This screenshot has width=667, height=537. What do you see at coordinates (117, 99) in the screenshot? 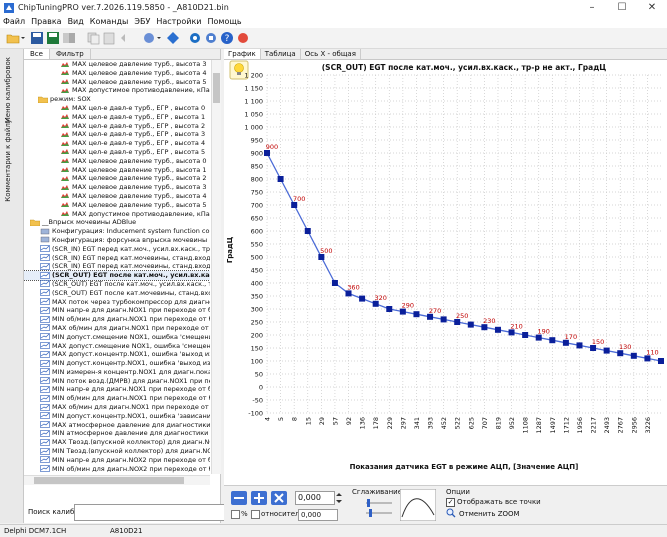
I see `tree-item: режим: SOX` at bounding box center [117, 99].